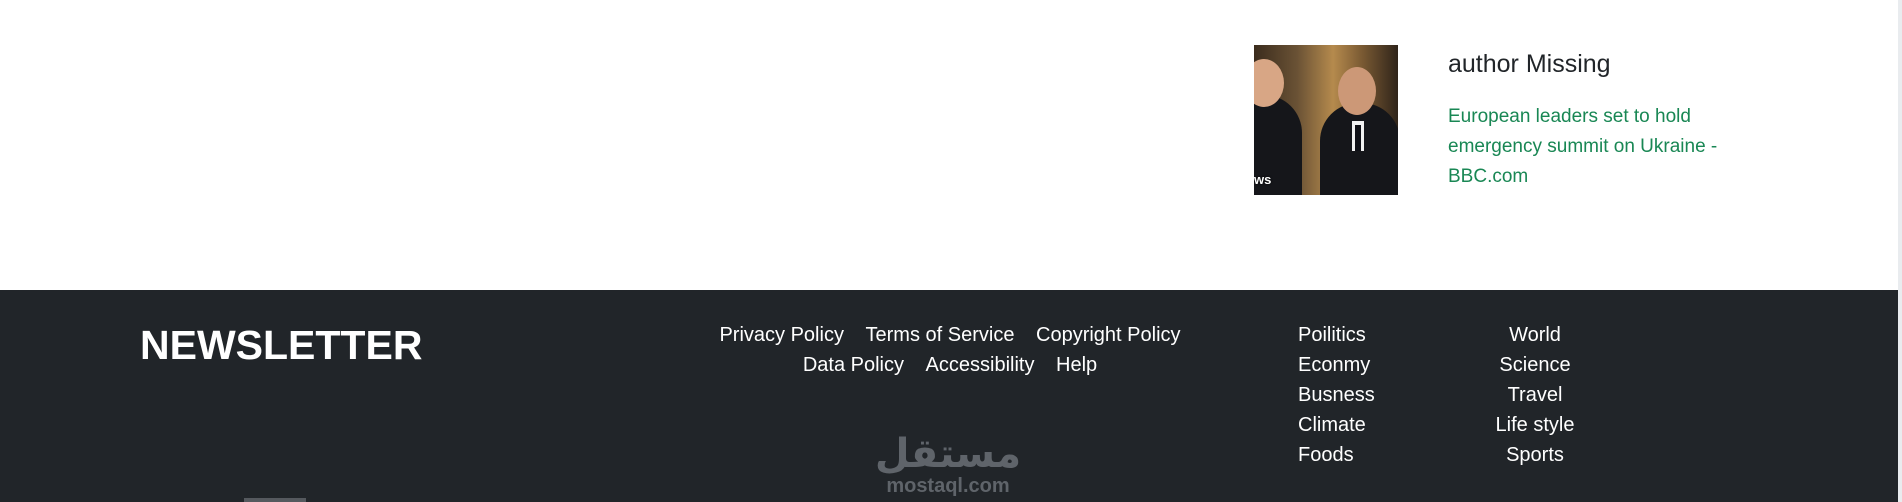 The width and height of the screenshot is (1902, 502). I want to click on category-list-2: World Science Travel Life style Sports, so click(1535, 395).